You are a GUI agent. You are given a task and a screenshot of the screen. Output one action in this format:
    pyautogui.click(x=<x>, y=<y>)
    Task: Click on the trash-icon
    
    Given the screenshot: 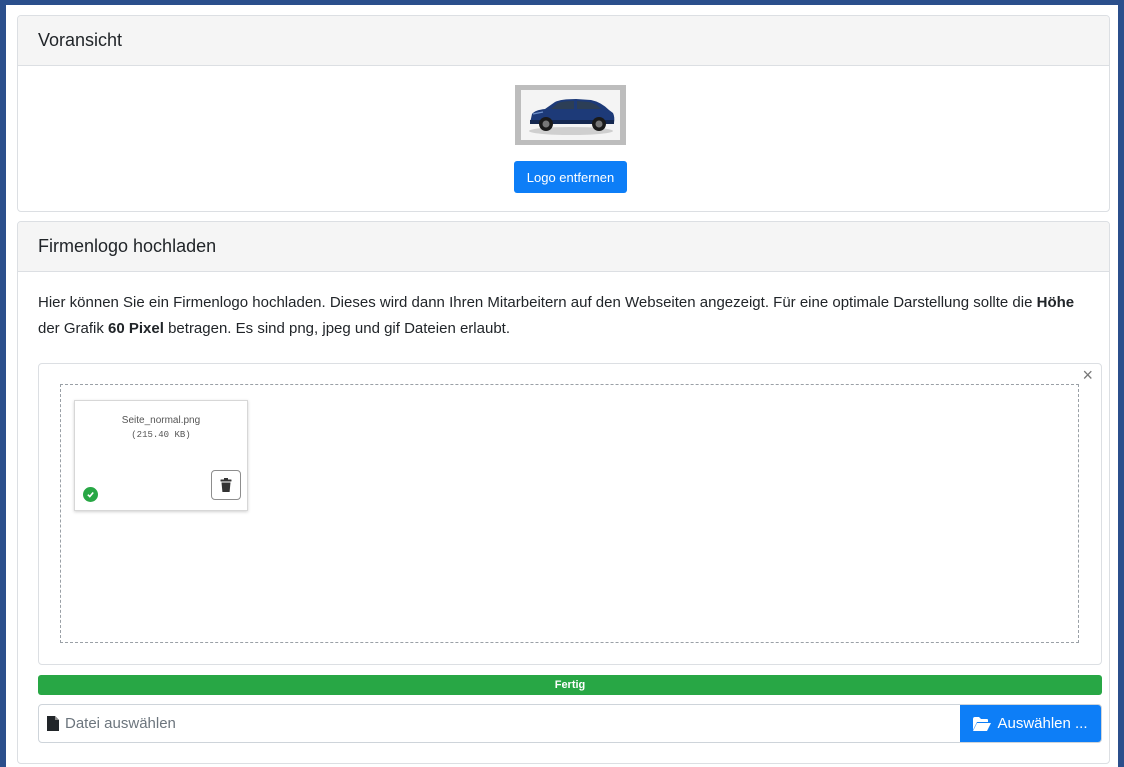 What is the action you would take?
    pyautogui.click(x=226, y=485)
    